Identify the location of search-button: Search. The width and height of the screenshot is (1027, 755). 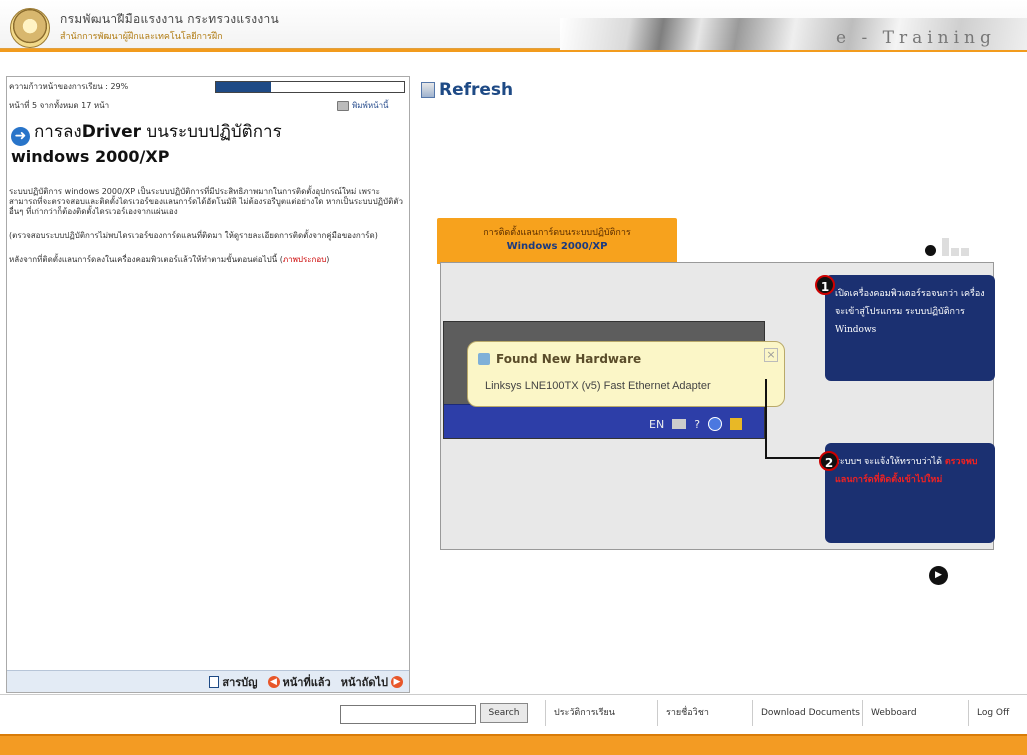
(504, 713).